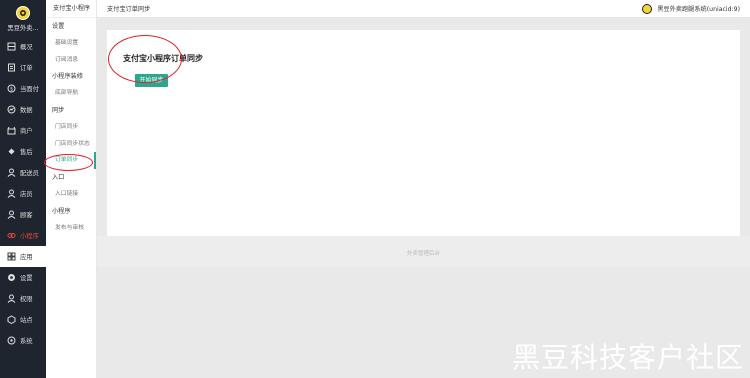 This screenshot has width=750, height=378. Describe the element at coordinates (11, 152) in the screenshot. I see `after-sales-icon` at that location.